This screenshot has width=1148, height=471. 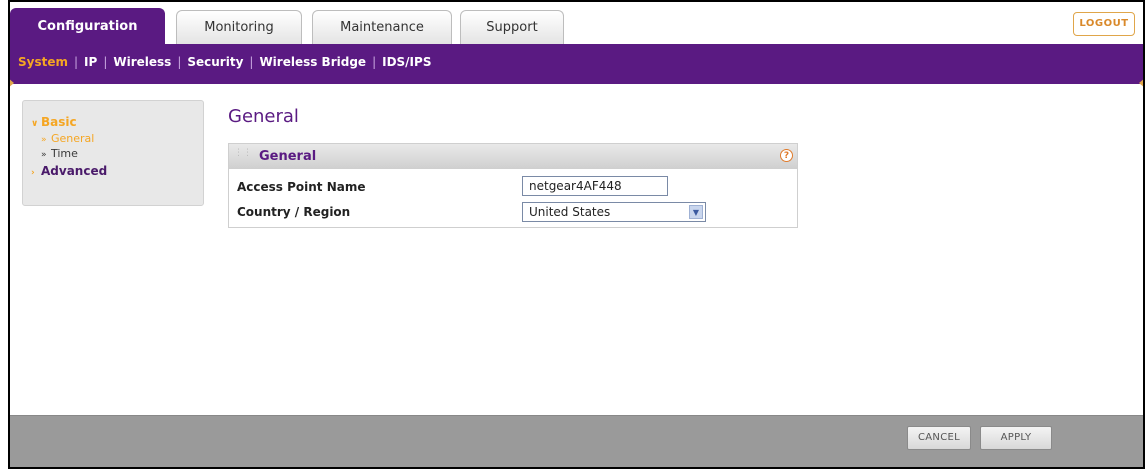 What do you see at coordinates (576, 441) in the screenshot?
I see `action-footer: CANCEL APPLY` at bounding box center [576, 441].